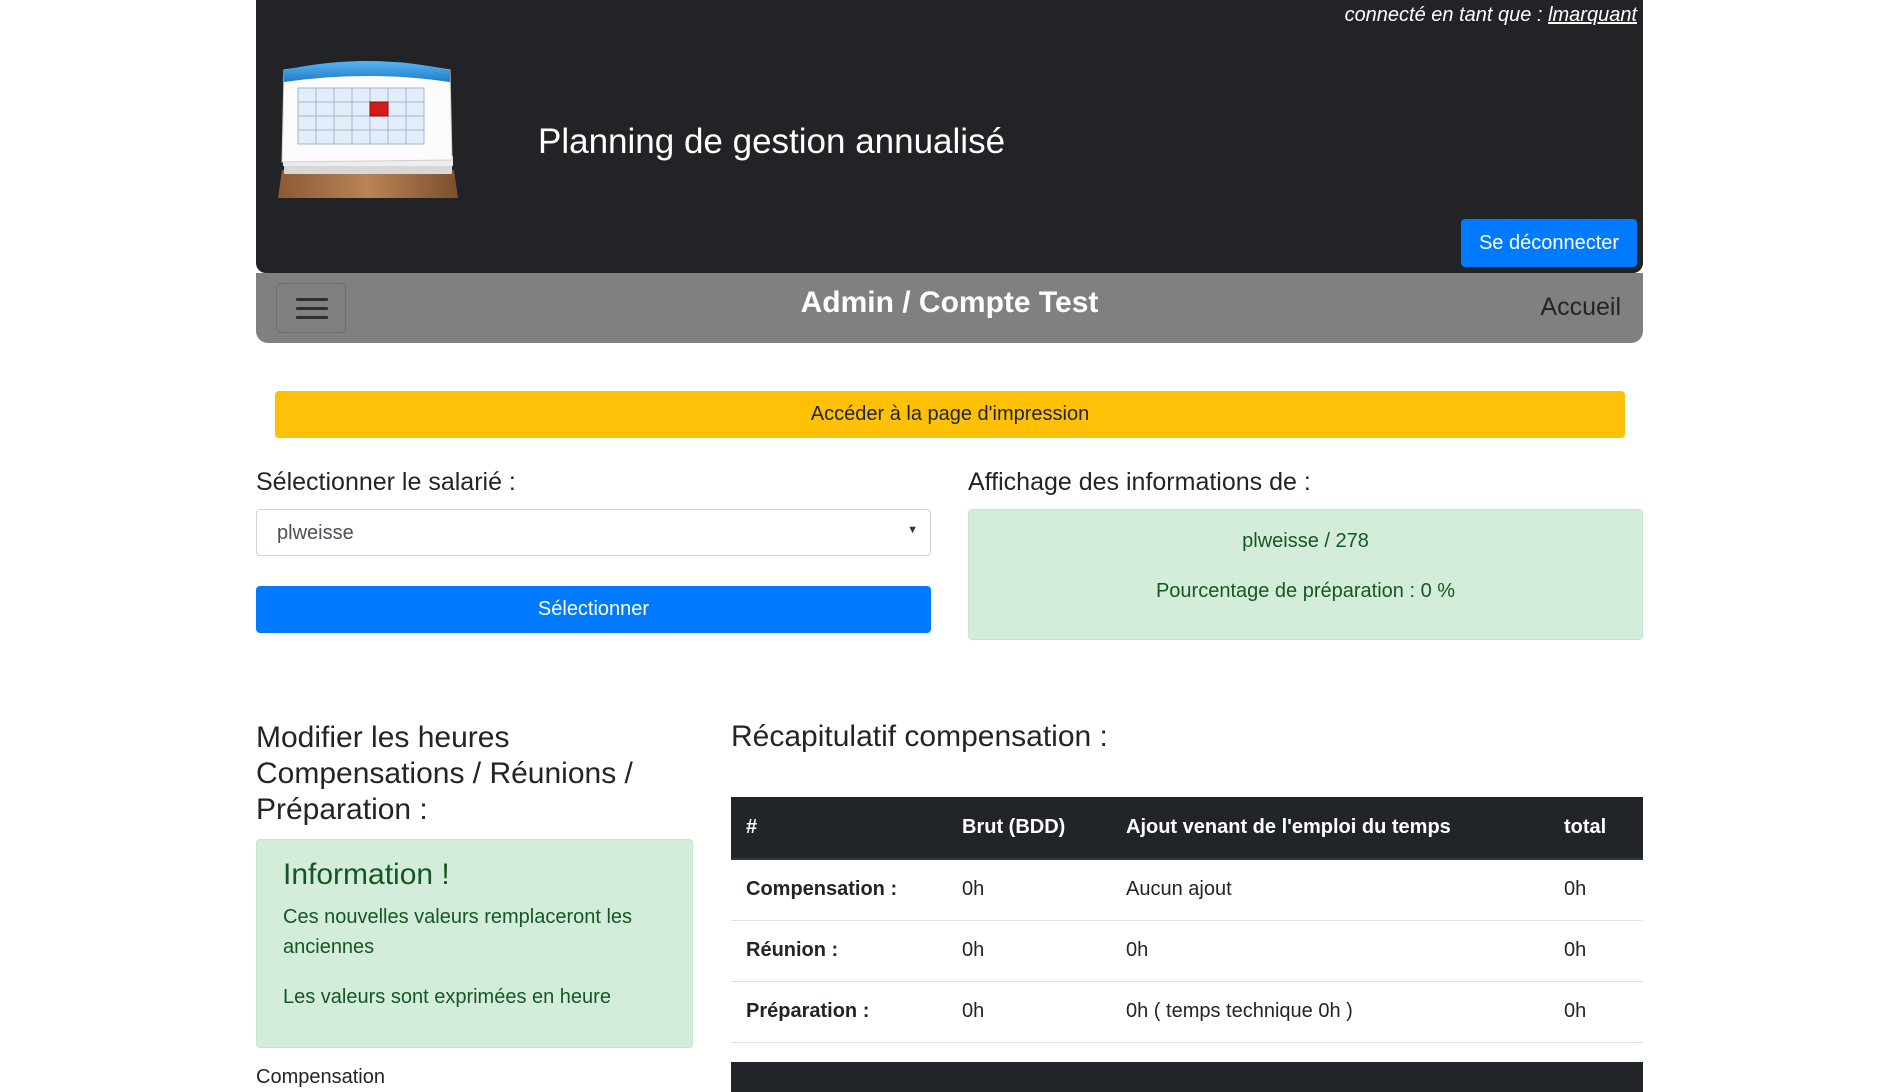 This screenshot has width=1899, height=1092. What do you see at coordinates (320, 1077) in the screenshot?
I see `compensation-field-label: Compensation` at bounding box center [320, 1077].